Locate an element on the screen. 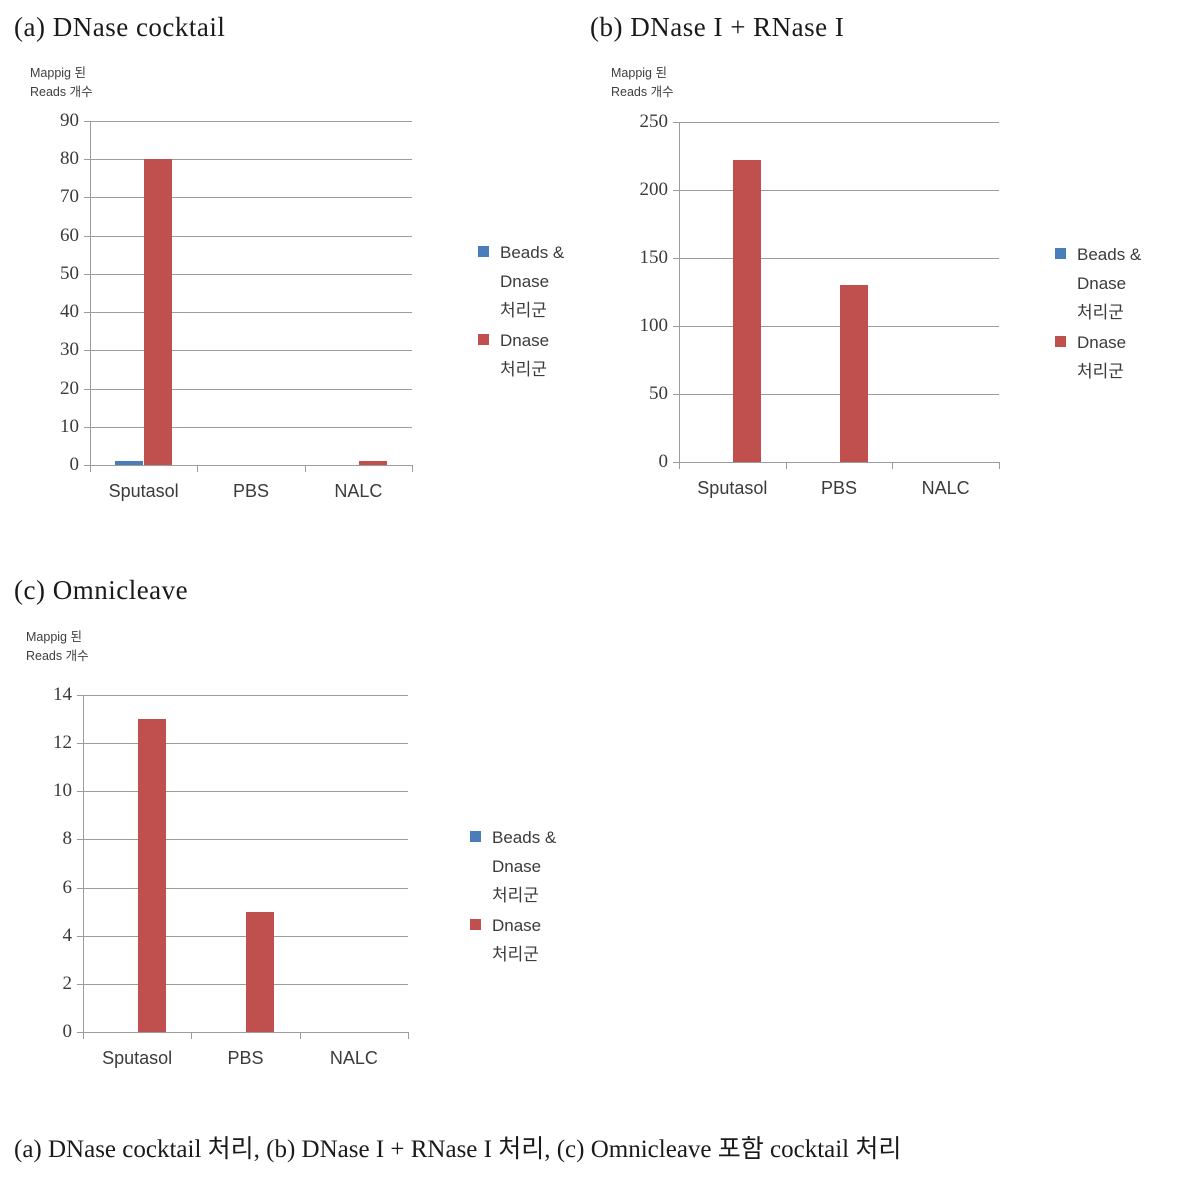  y-axis-tick-label: 12 is located at coordinates (62, 743).